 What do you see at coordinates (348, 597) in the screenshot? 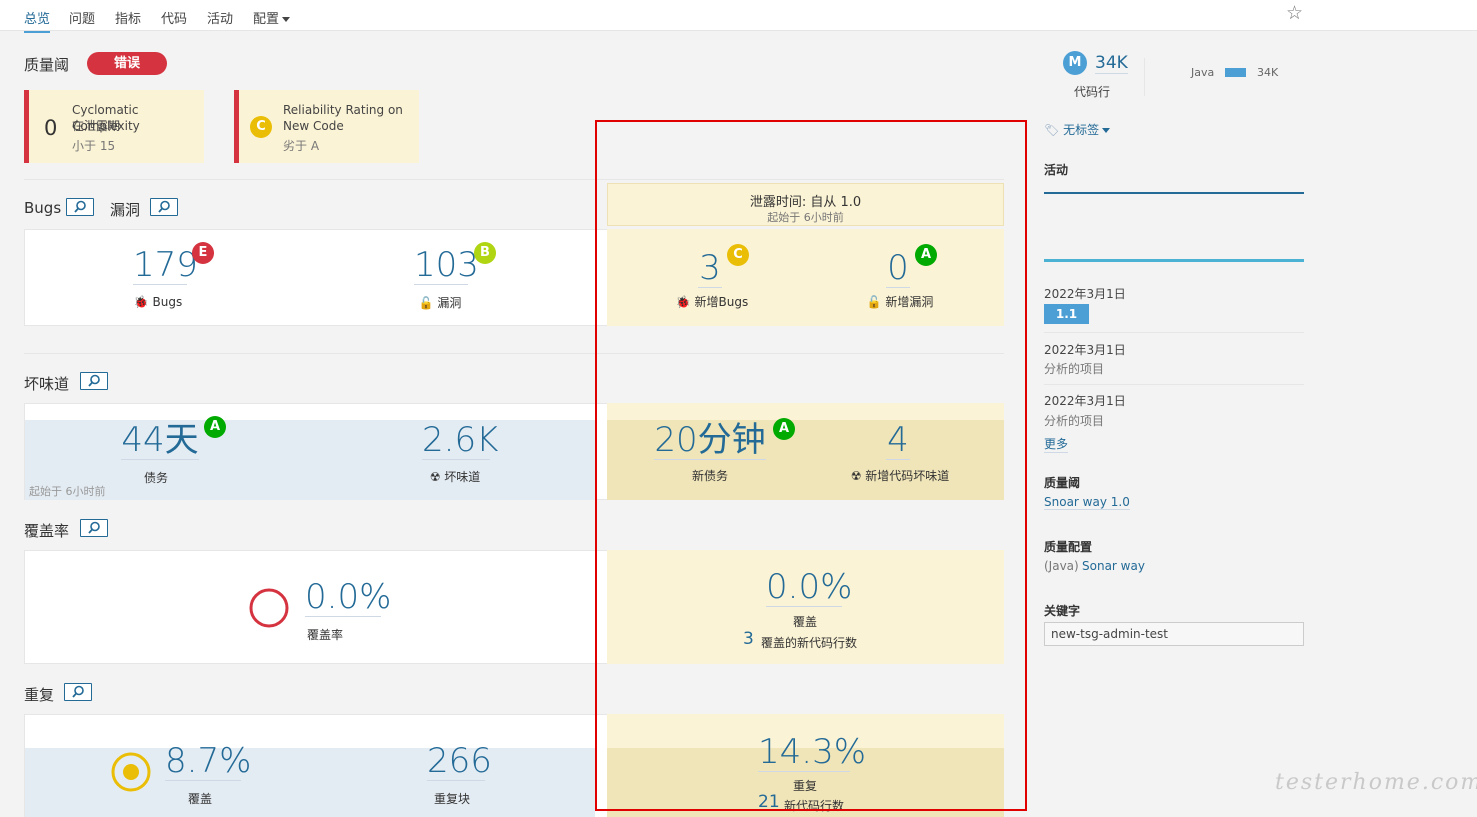
I see `coverage-value: 0.0%` at bounding box center [348, 597].